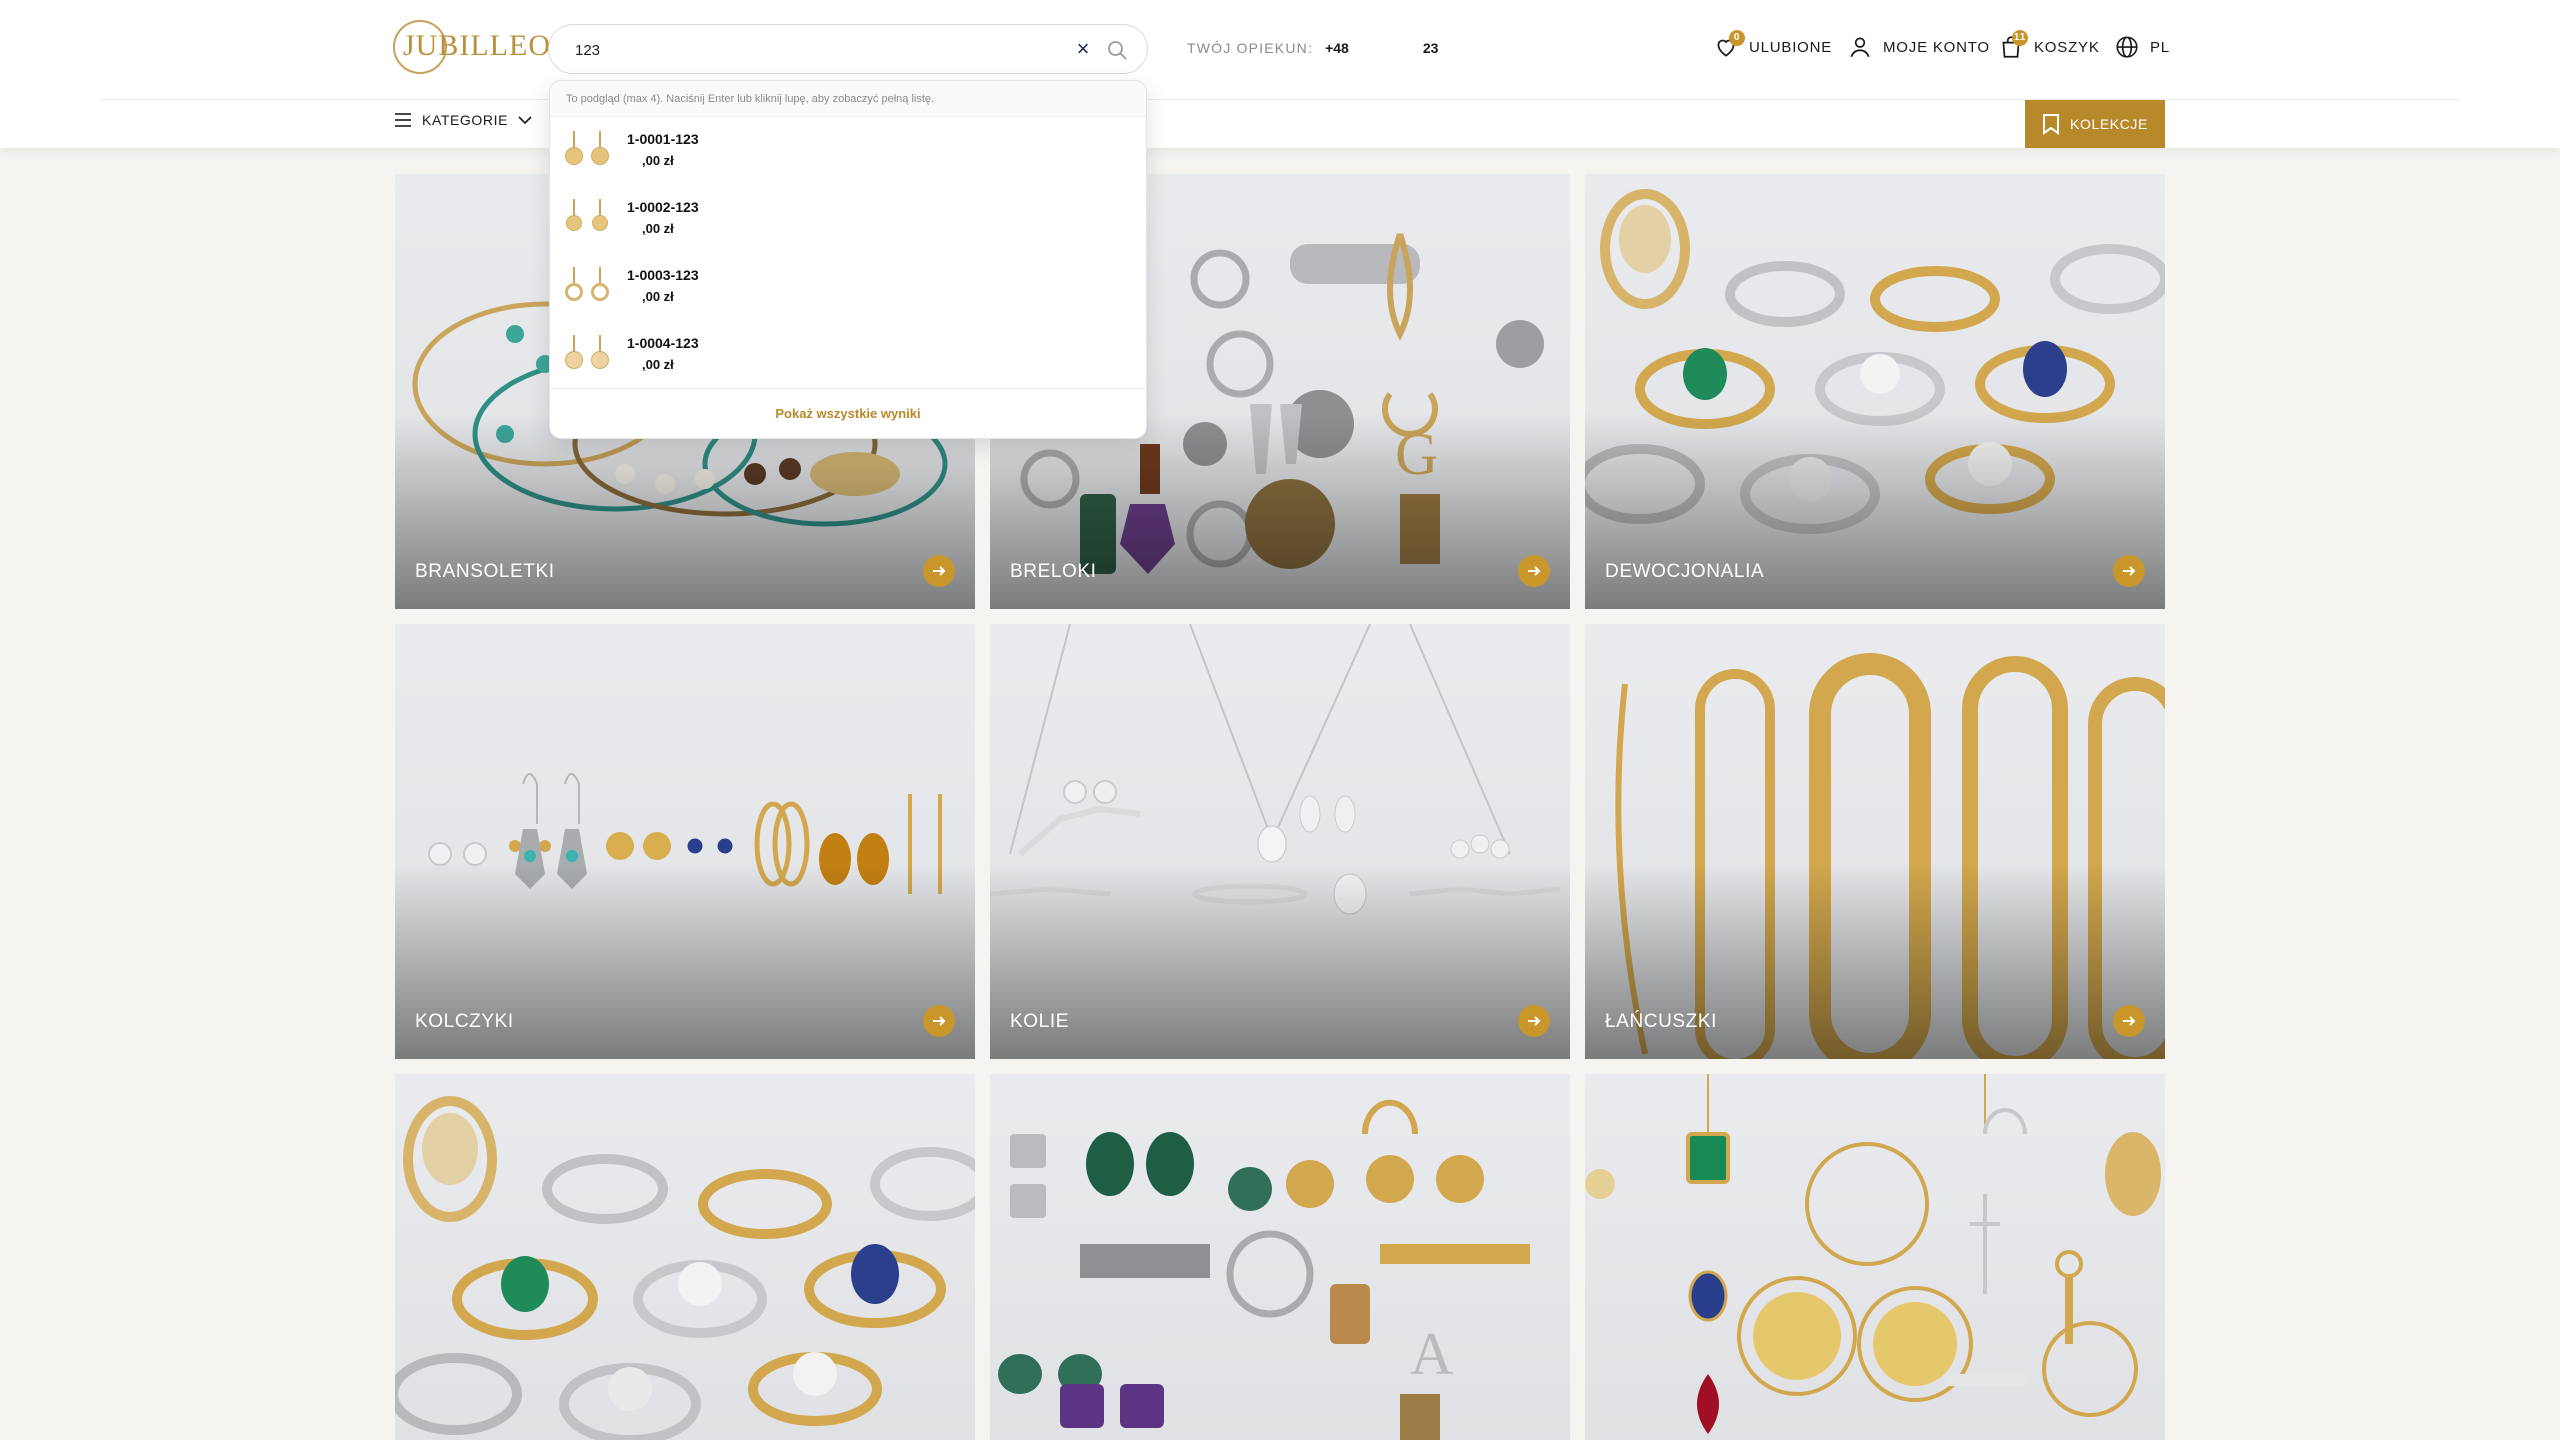  Describe the element at coordinates (1250, 48) in the screenshot. I see `advisor-label: TWÓJ OPIEKUN:` at that location.